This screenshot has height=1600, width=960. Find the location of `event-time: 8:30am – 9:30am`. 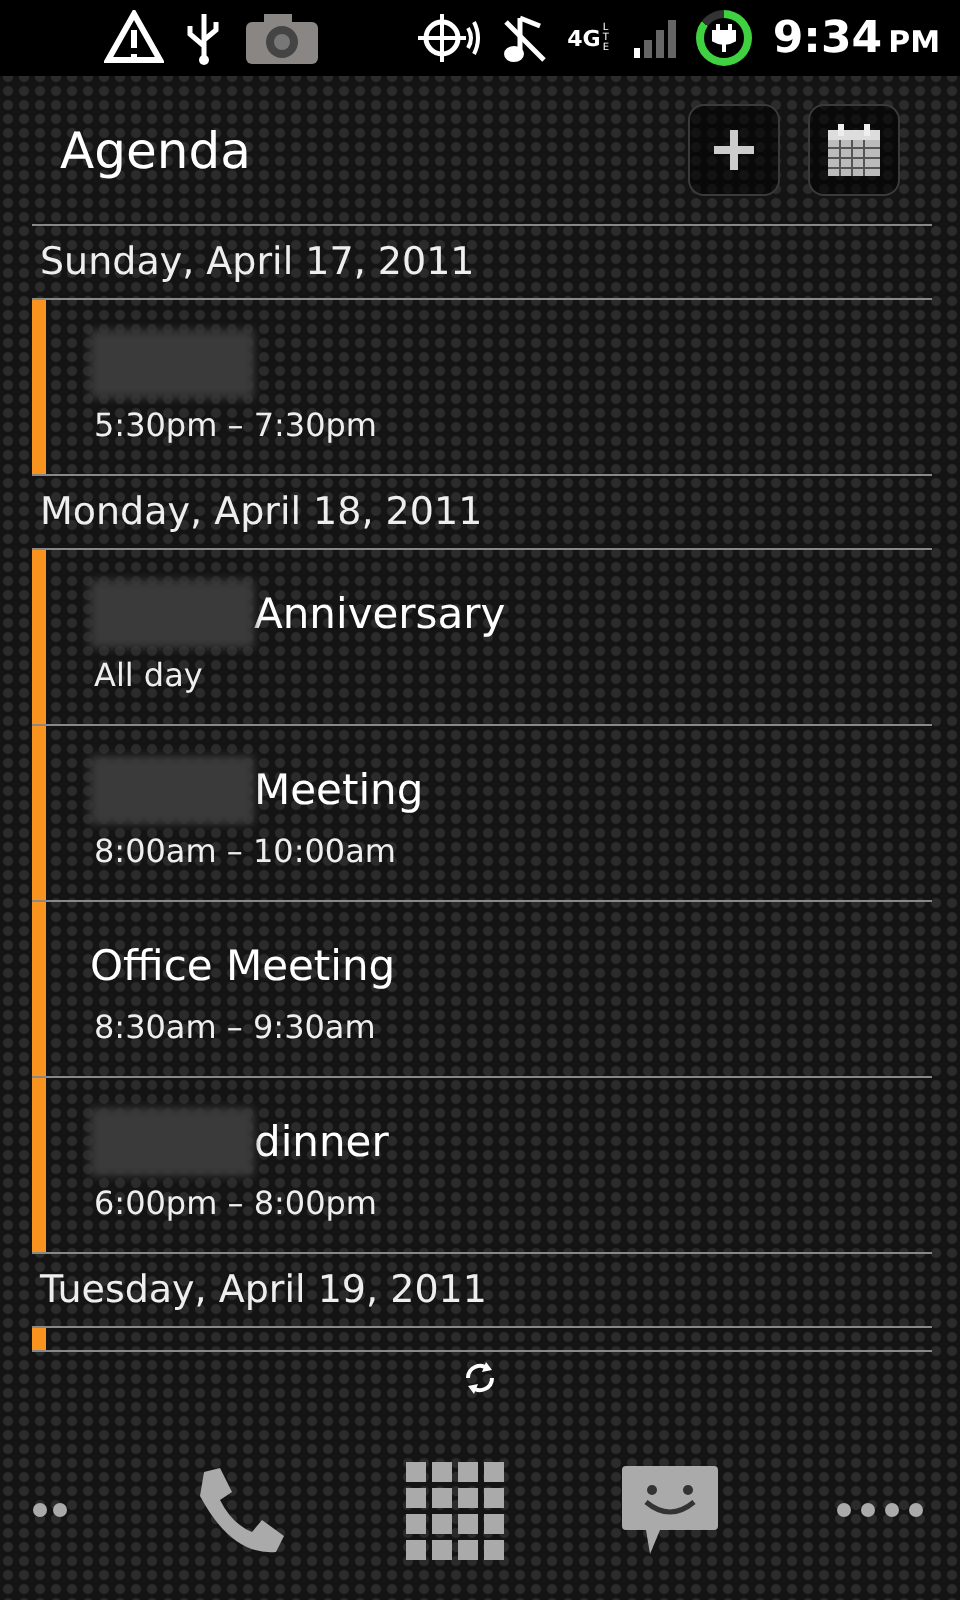

event-time: 8:30am – 9:30am is located at coordinates (235, 1027).